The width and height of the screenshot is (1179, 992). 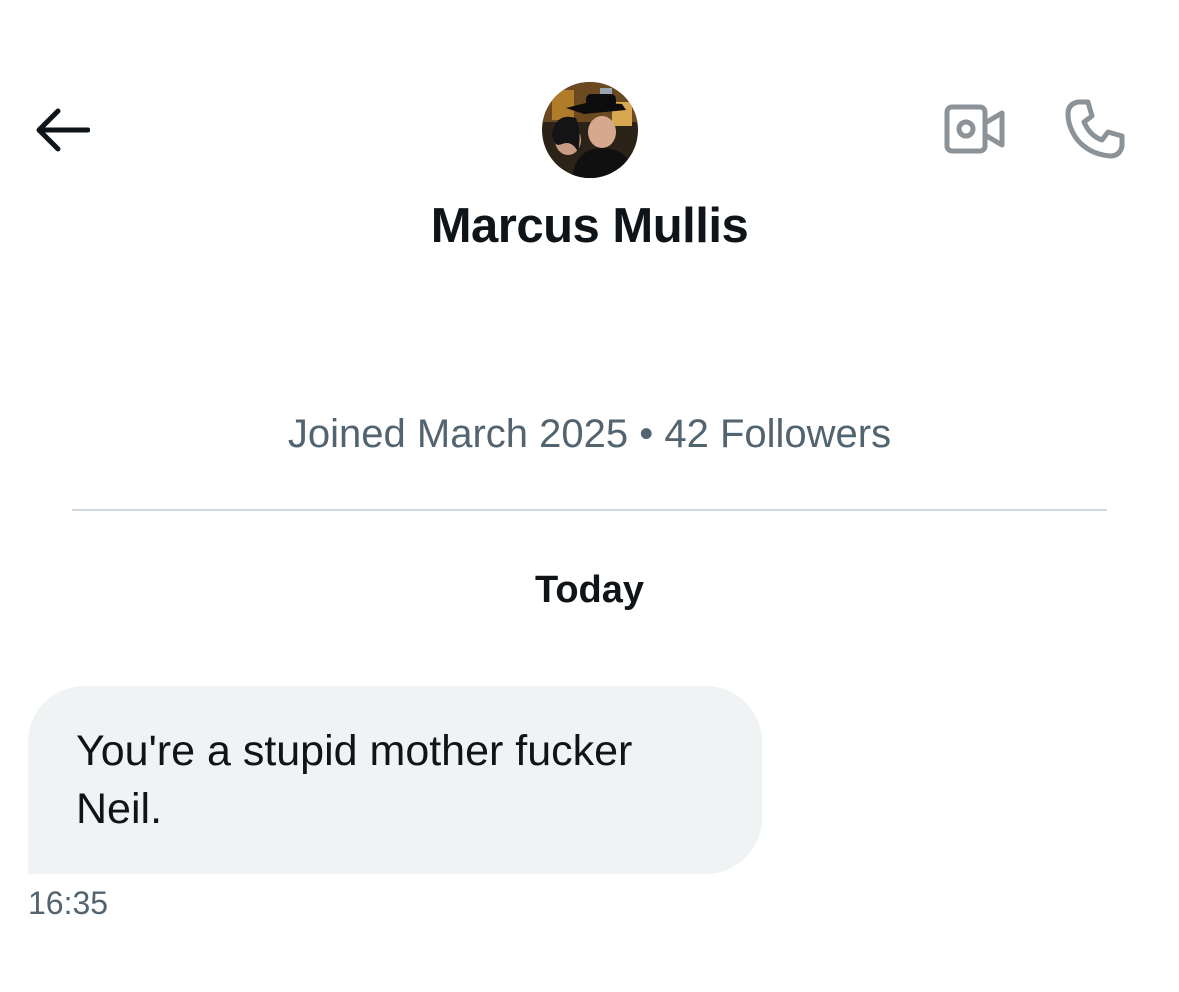 I want to click on message-bubble: You're a stupid mother fucker Neil., so click(x=395, y=780).